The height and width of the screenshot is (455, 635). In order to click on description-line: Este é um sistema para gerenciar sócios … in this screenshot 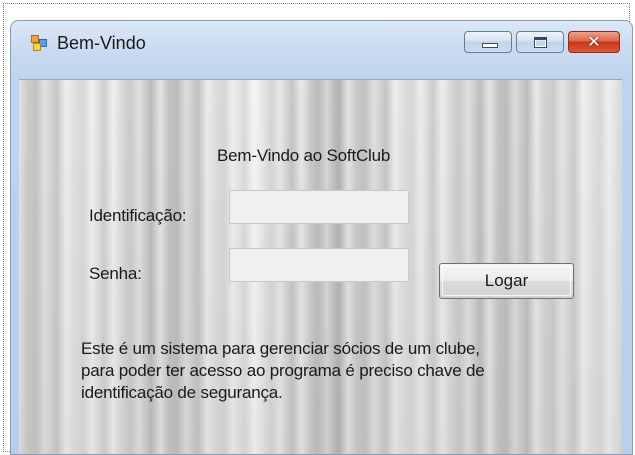, I will do `click(280, 348)`.